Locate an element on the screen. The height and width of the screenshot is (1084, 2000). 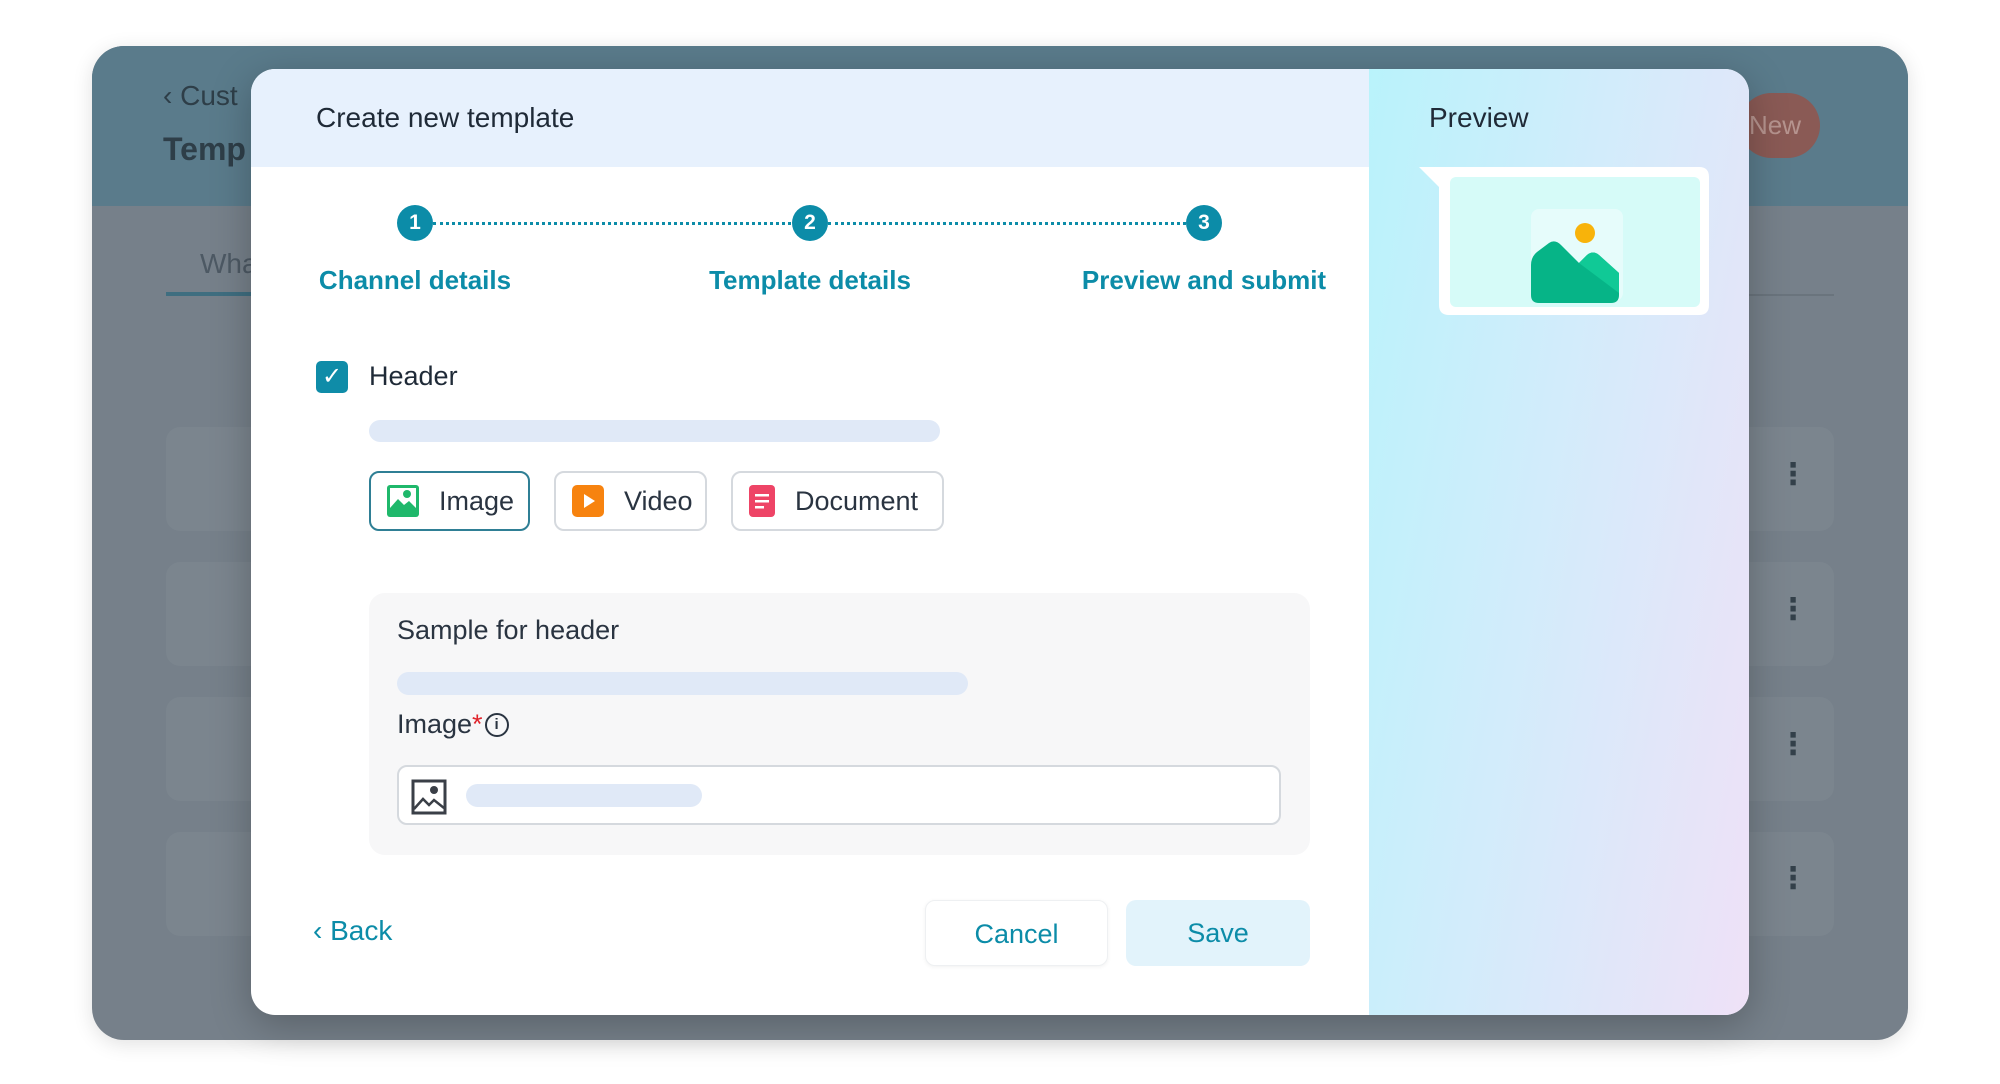
background-page-title: Temp is located at coordinates (204, 149).